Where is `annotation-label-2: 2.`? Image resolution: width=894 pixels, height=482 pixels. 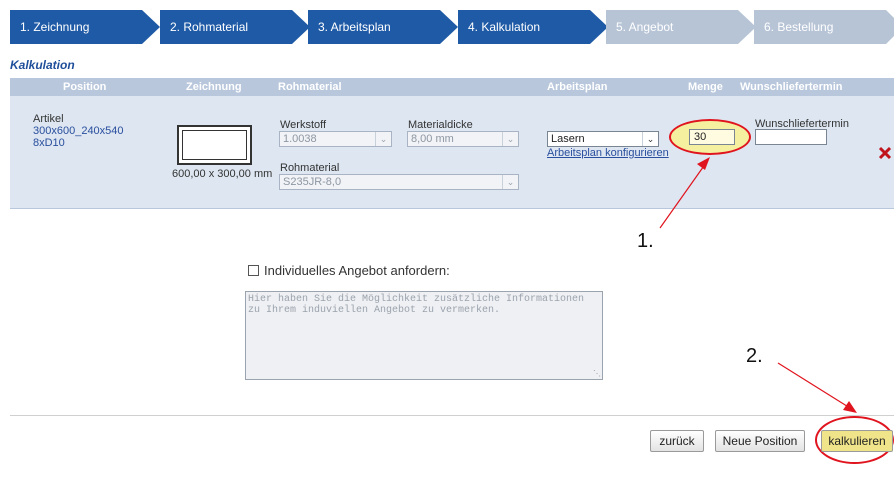 annotation-label-2: 2. is located at coordinates (754, 356).